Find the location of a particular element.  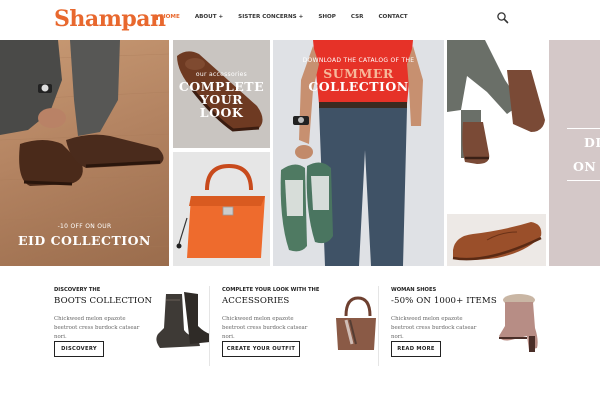

hero-panel-right-partial: DI ON is located at coordinates (574, 153).